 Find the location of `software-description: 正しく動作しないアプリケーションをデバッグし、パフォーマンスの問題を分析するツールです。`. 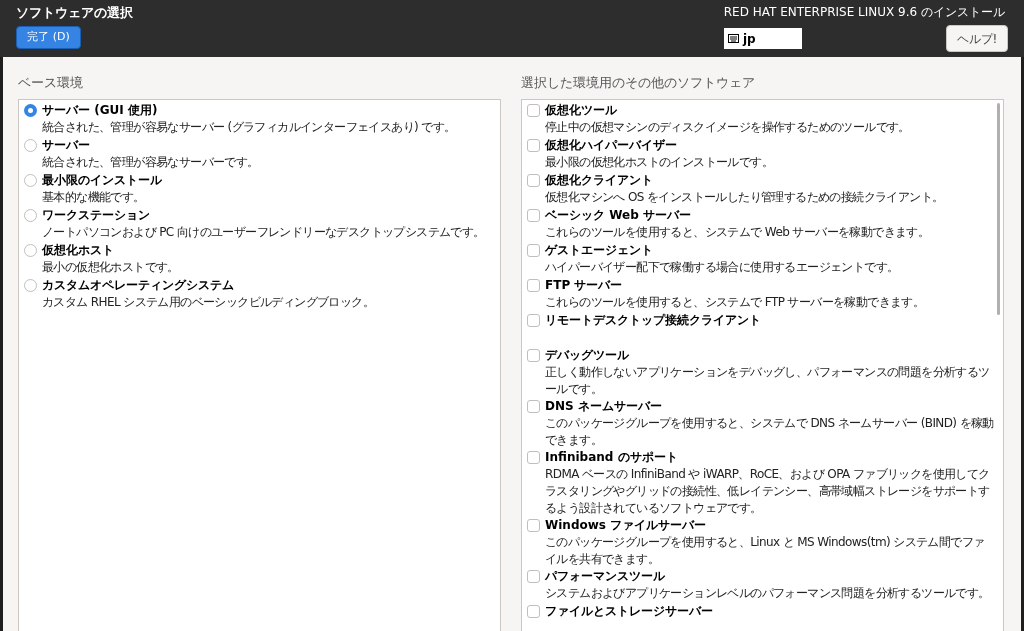

software-description: 正しく動作しないアプリケーションをデバッグし、パフォーマンスの問題を分析するツールです。 is located at coordinates (768, 380).